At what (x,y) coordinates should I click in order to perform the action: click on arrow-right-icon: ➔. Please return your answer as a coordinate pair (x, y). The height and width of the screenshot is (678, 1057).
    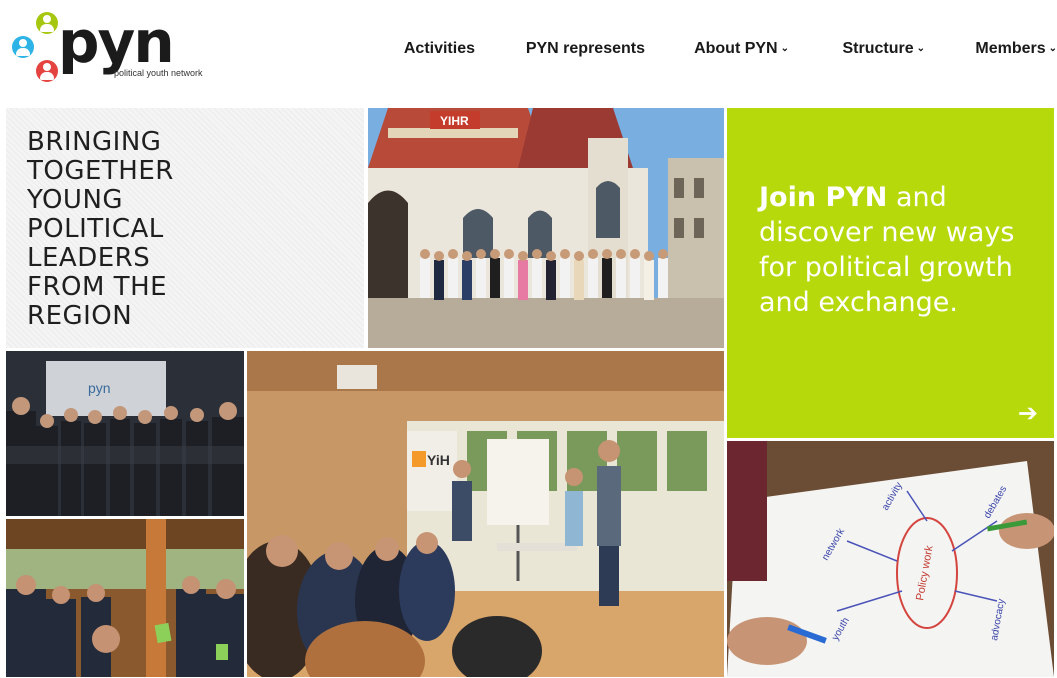
    Looking at the image, I should click on (1028, 413).